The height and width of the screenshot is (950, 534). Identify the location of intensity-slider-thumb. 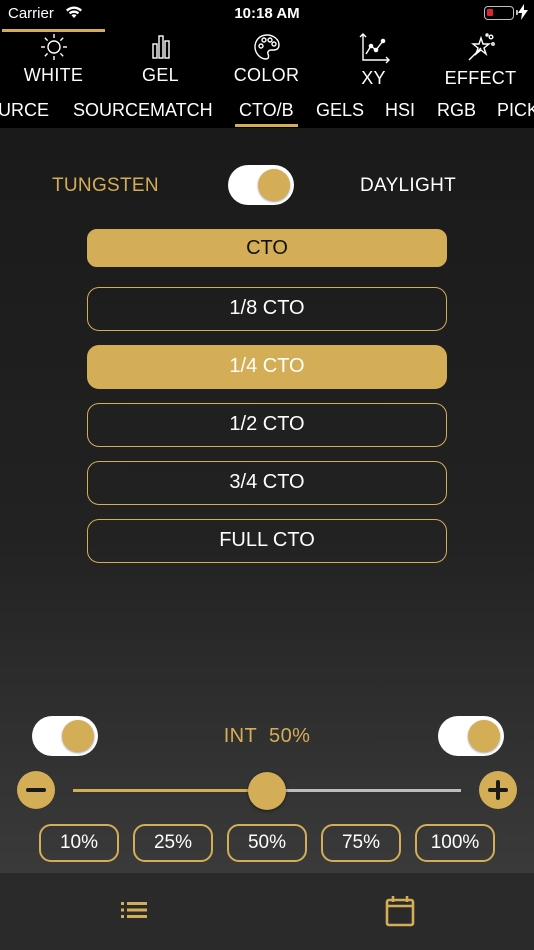
(267, 791).